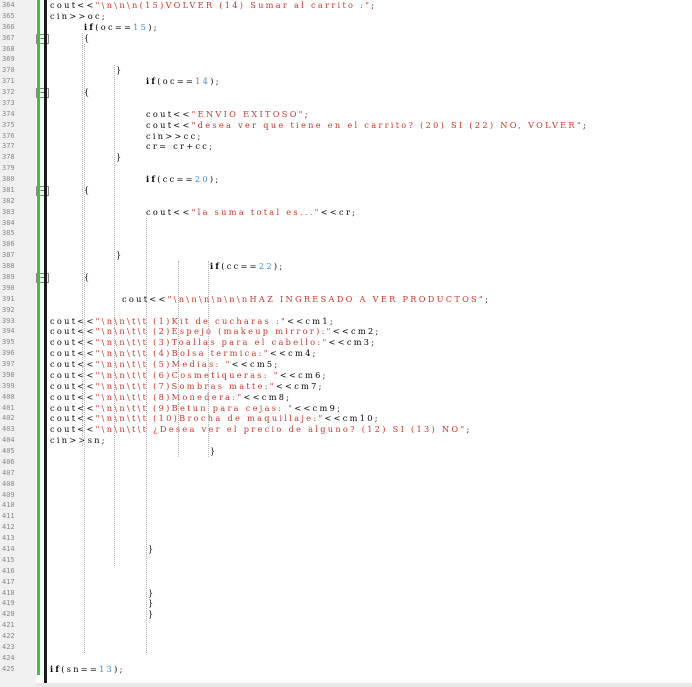 The image size is (692, 687). I want to click on line-number: 369, so click(8, 59).